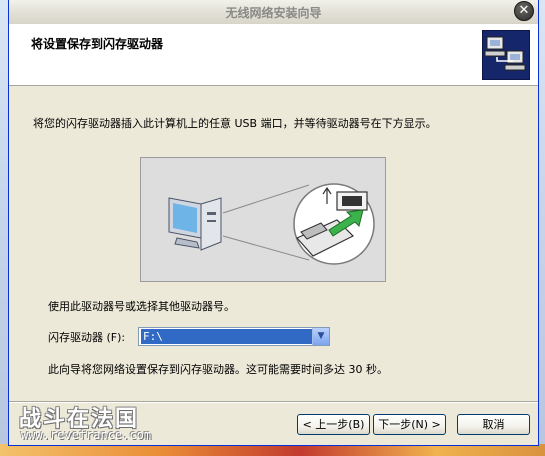 This screenshot has width=545, height=456. I want to click on title-bar: 无线网络安装向导 ✕, so click(273, 12).